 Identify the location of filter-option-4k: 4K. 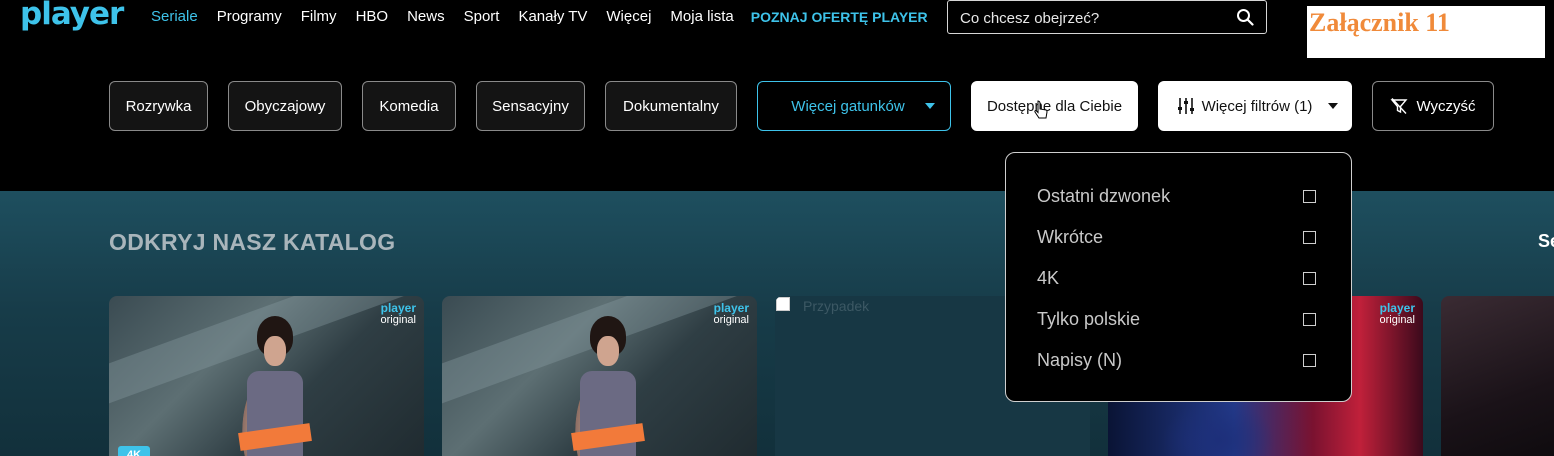
(1177, 278).